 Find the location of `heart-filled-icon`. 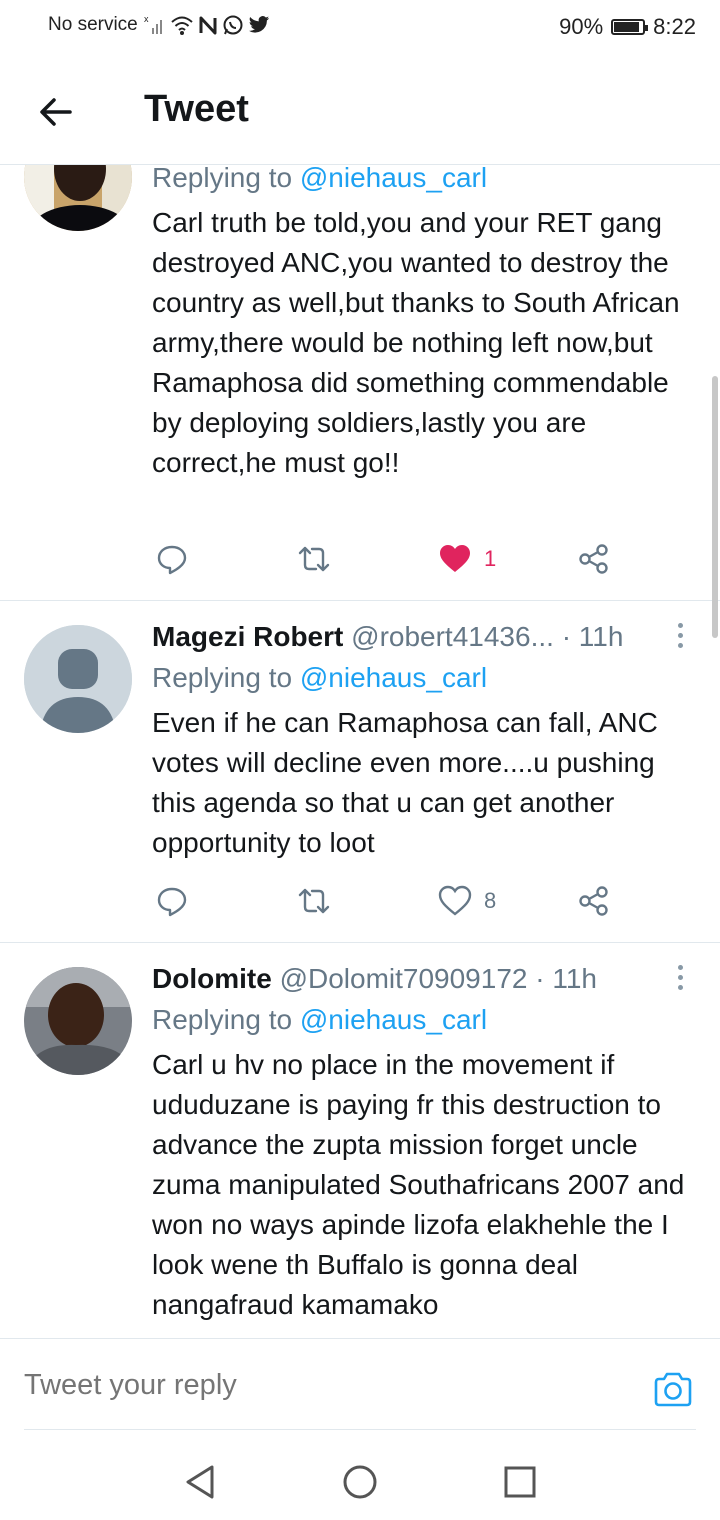

heart-filled-icon is located at coordinates (455, 558).